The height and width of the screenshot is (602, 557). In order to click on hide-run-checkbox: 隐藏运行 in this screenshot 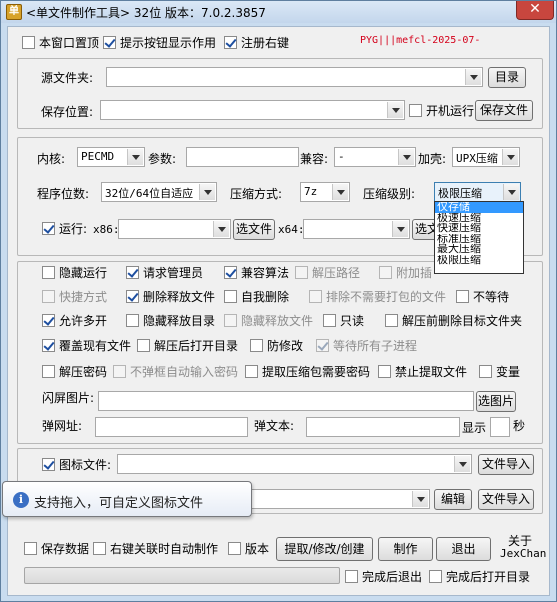, I will do `click(74, 272)`.